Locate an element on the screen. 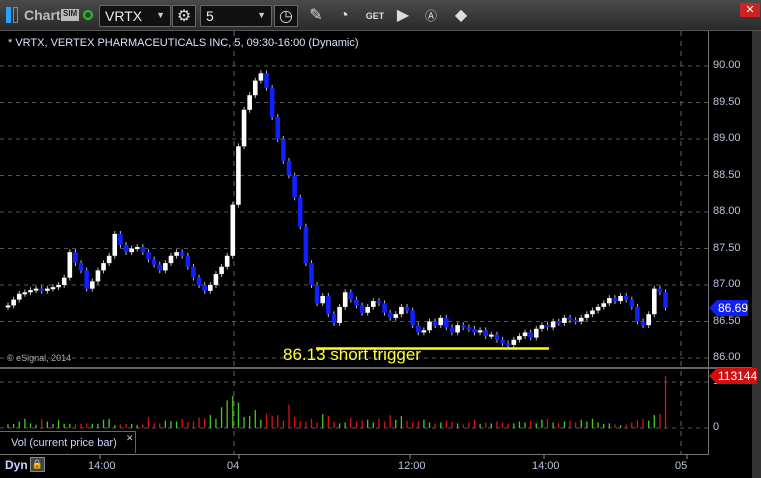 Image resolution: width=761 pixels, height=478 pixels. lock-icon: 🔒 is located at coordinates (37, 464).